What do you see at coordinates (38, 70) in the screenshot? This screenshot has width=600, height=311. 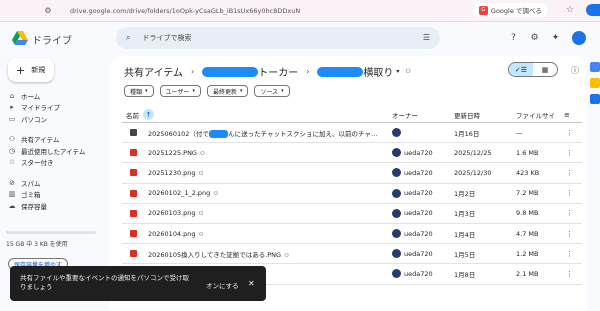 I see `new-button-label: 新規` at bounding box center [38, 70].